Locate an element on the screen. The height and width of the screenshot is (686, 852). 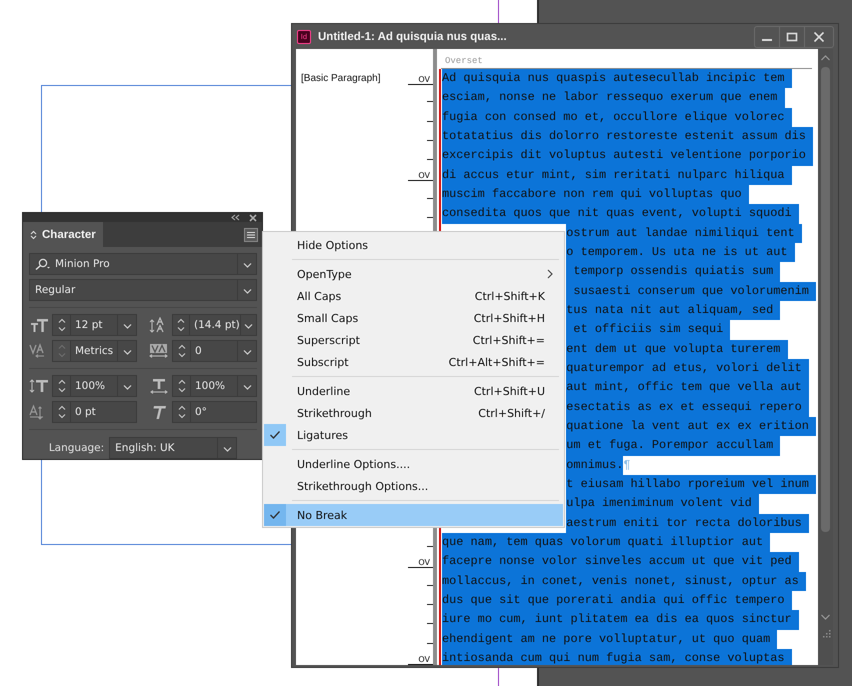
menu-item: Small Caps Ctrl+Shift+H is located at coordinates (413, 318).